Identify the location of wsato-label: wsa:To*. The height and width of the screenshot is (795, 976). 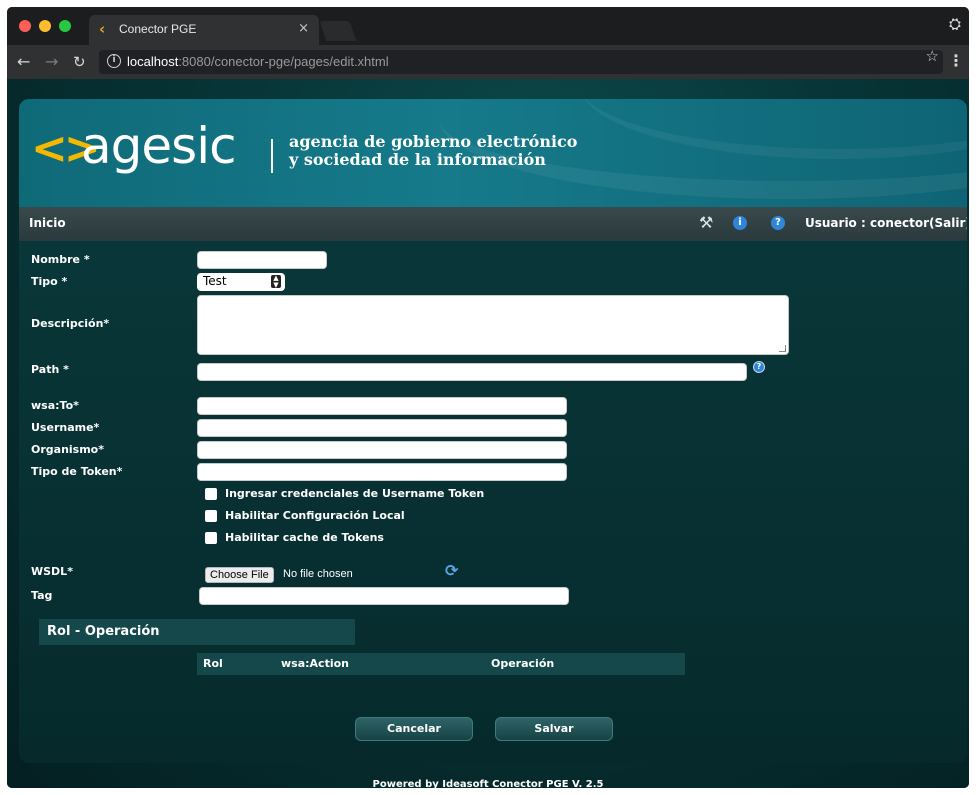
(55, 405).